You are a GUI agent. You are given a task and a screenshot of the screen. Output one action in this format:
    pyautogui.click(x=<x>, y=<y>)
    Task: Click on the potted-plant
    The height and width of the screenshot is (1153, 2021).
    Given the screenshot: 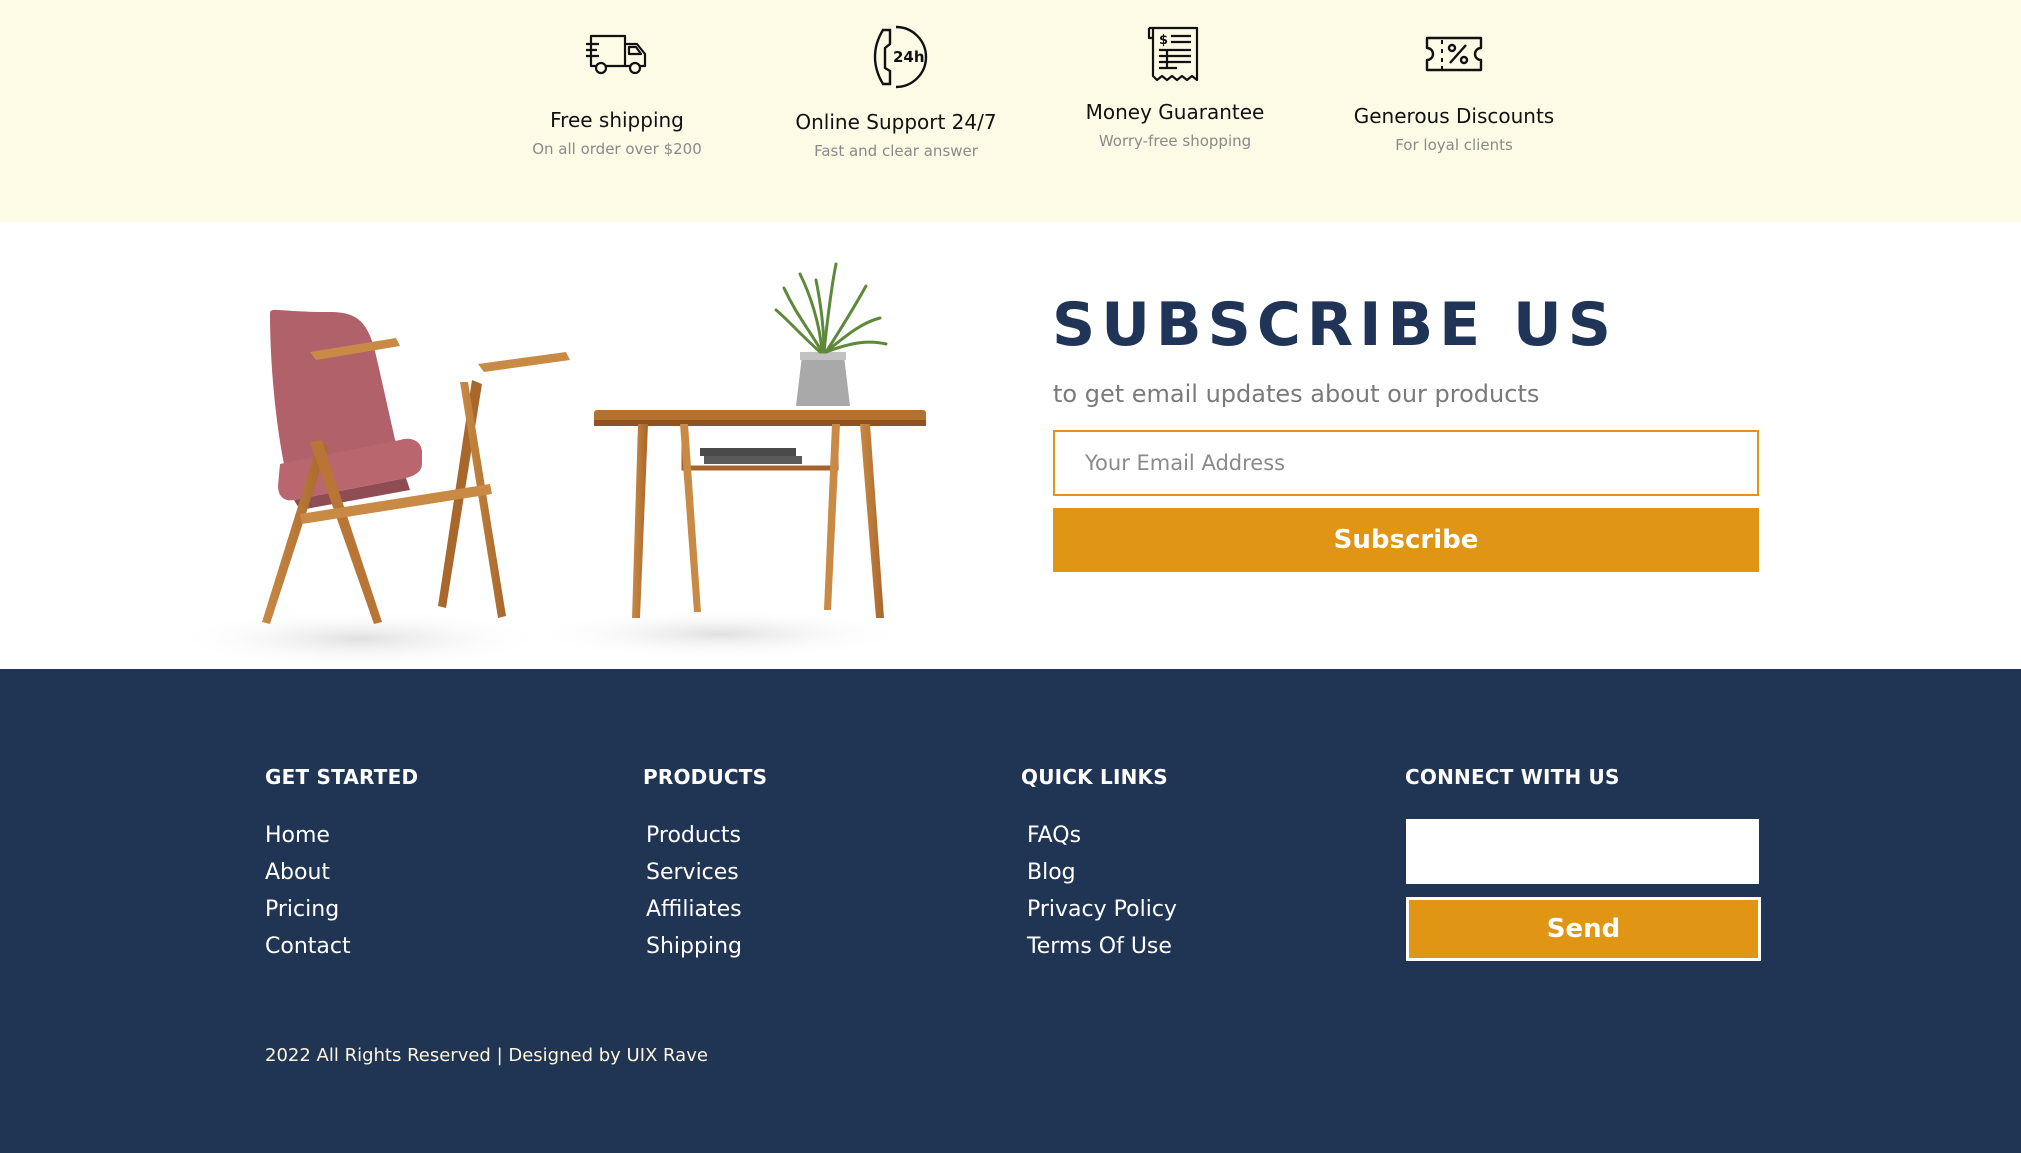 What is the action you would take?
    pyautogui.click(x=831, y=334)
    